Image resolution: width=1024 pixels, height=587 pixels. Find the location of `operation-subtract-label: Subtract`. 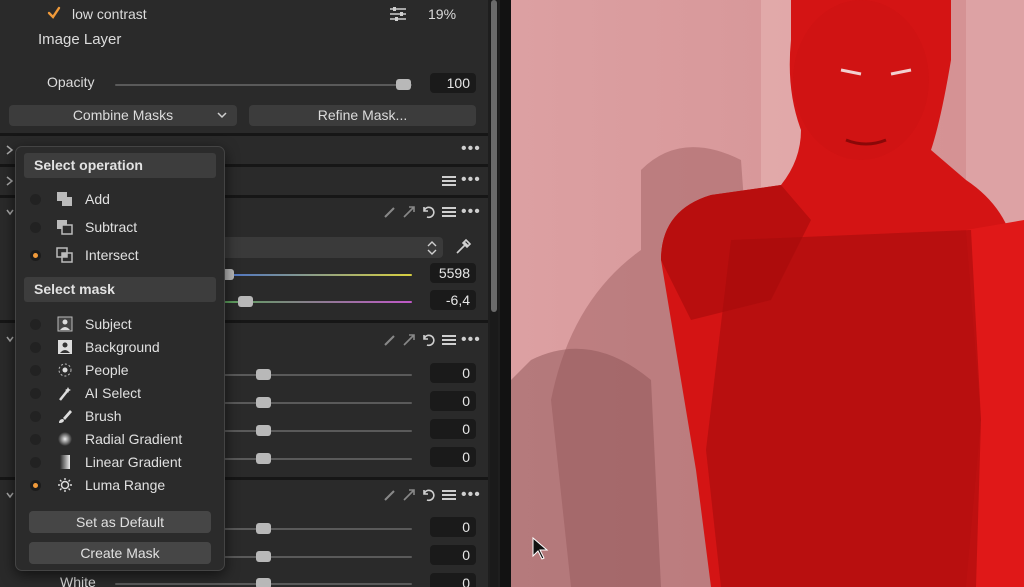

operation-subtract-label: Subtract is located at coordinates (111, 227).